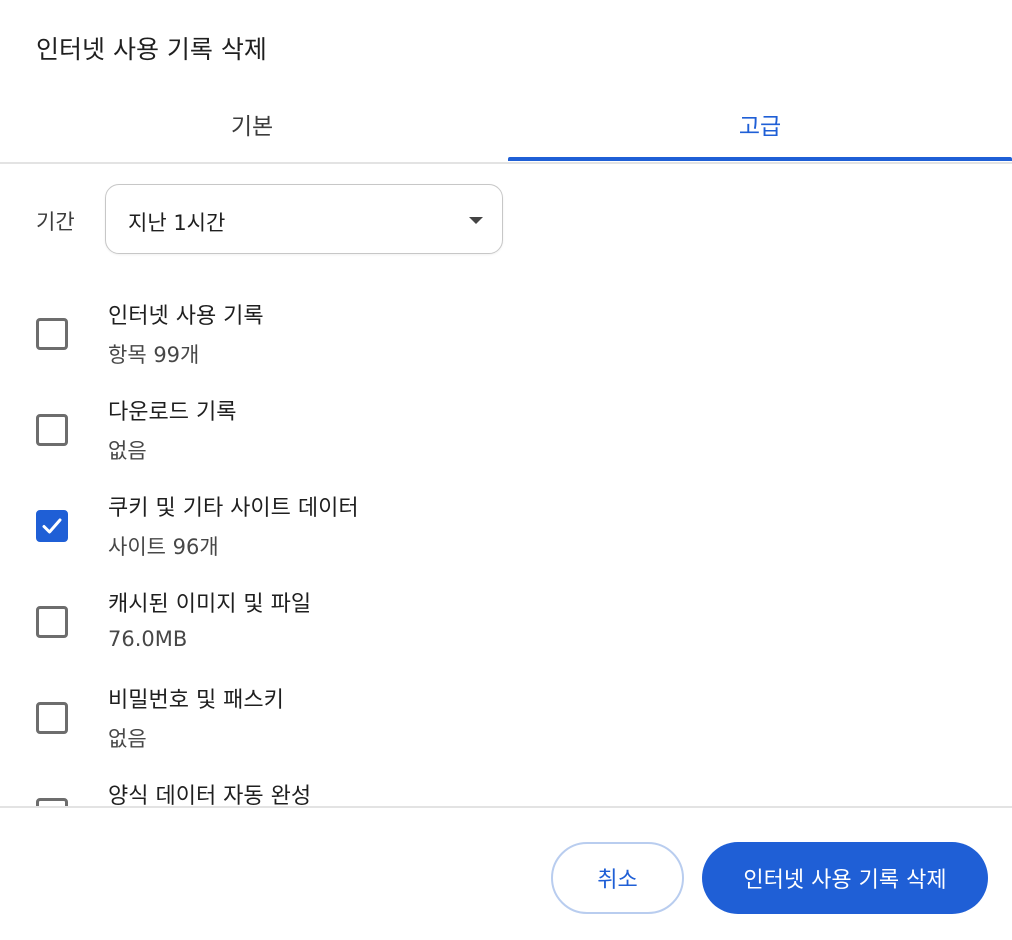  What do you see at coordinates (760, 124) in the screenshot?
I see `tab-advanced: 고급` at bounding box center [760, 124].